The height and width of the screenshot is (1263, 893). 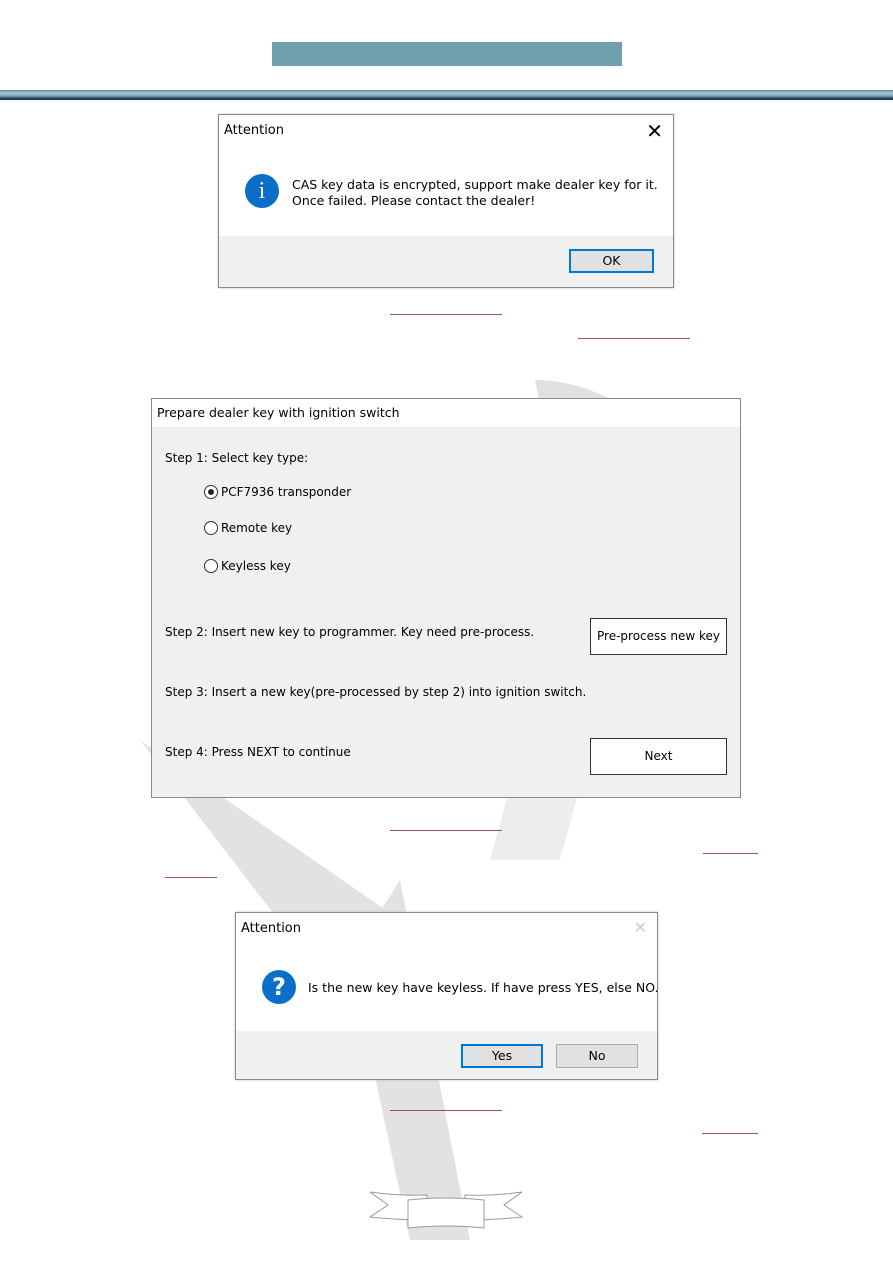 What do you see at coordinates (446, 1055) in the screenshot?
I see `dialog-footer: Yes No` at bounding box center [446, 1055].